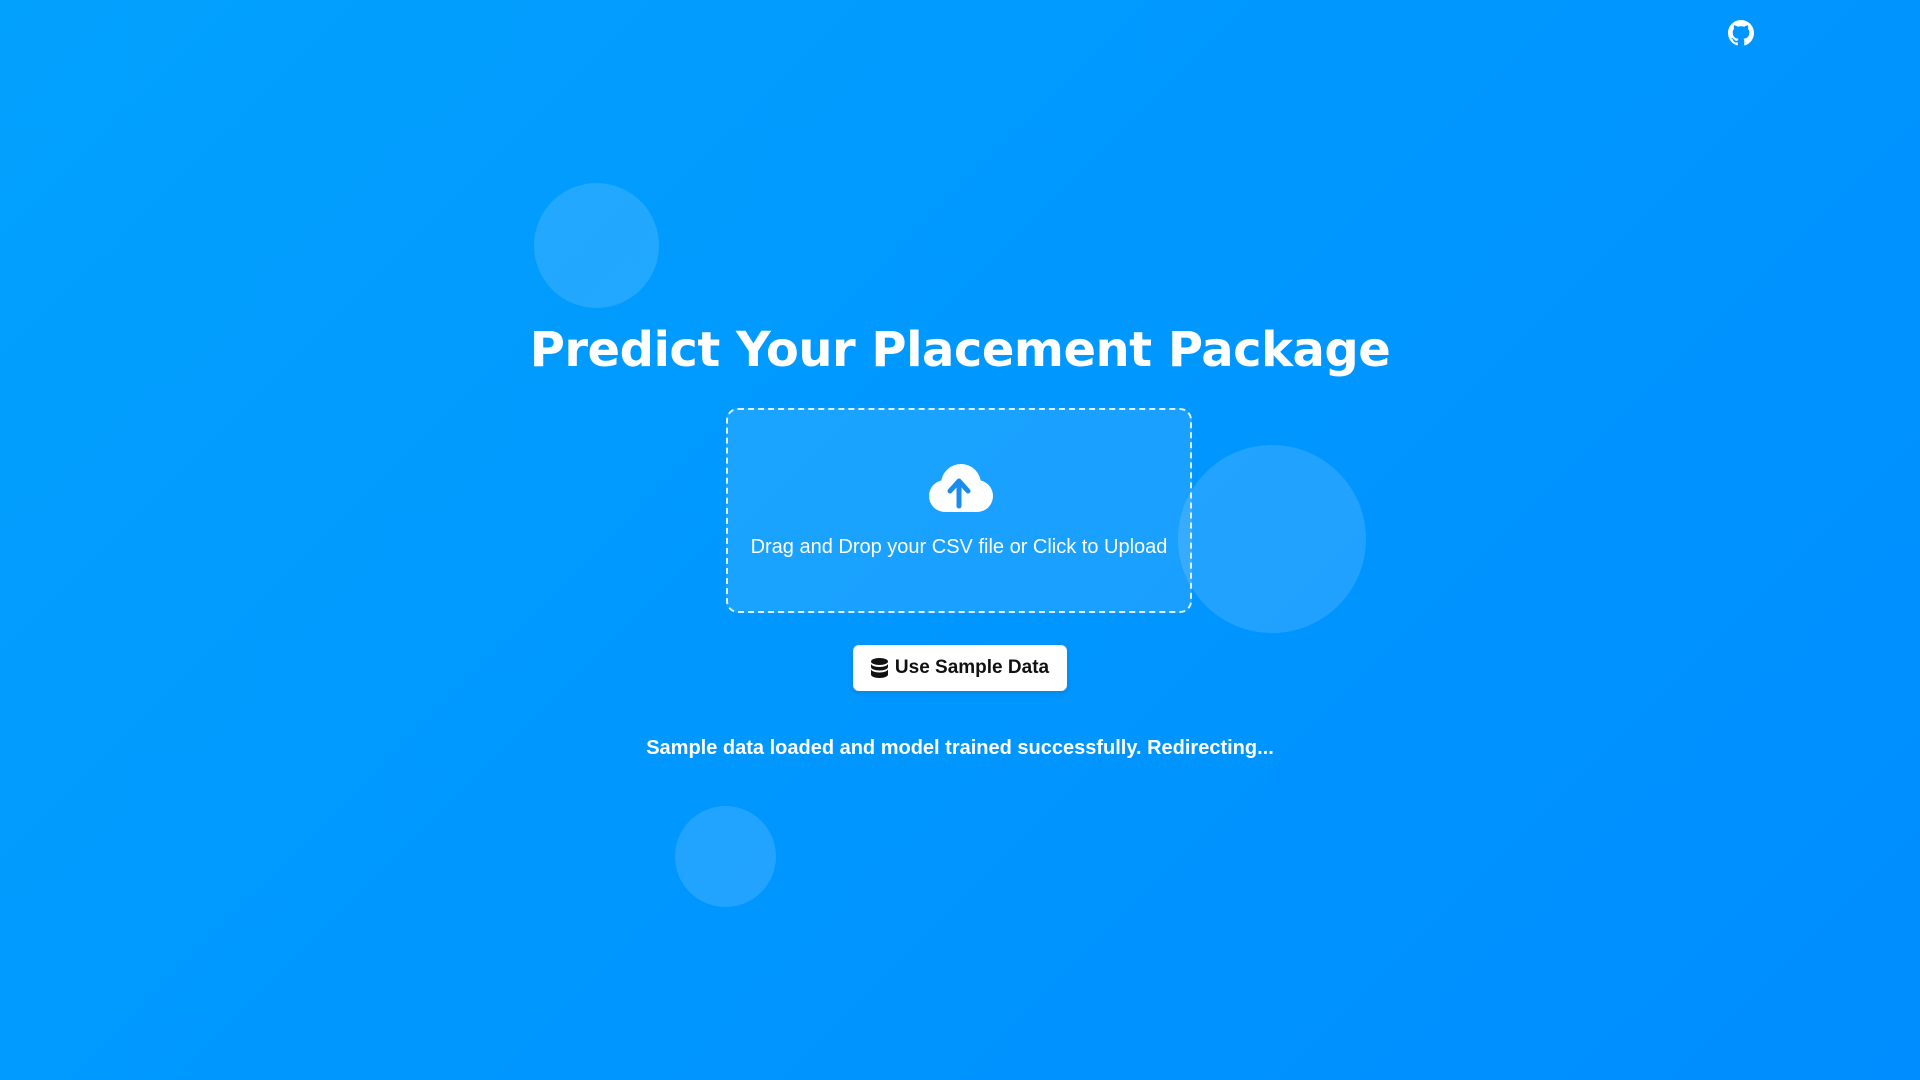 The image size is (1920, 1080). Describe the element at coordinates (960, 350) in the screenshot. I see `page-title: Predict Your Placement Package` at that location.